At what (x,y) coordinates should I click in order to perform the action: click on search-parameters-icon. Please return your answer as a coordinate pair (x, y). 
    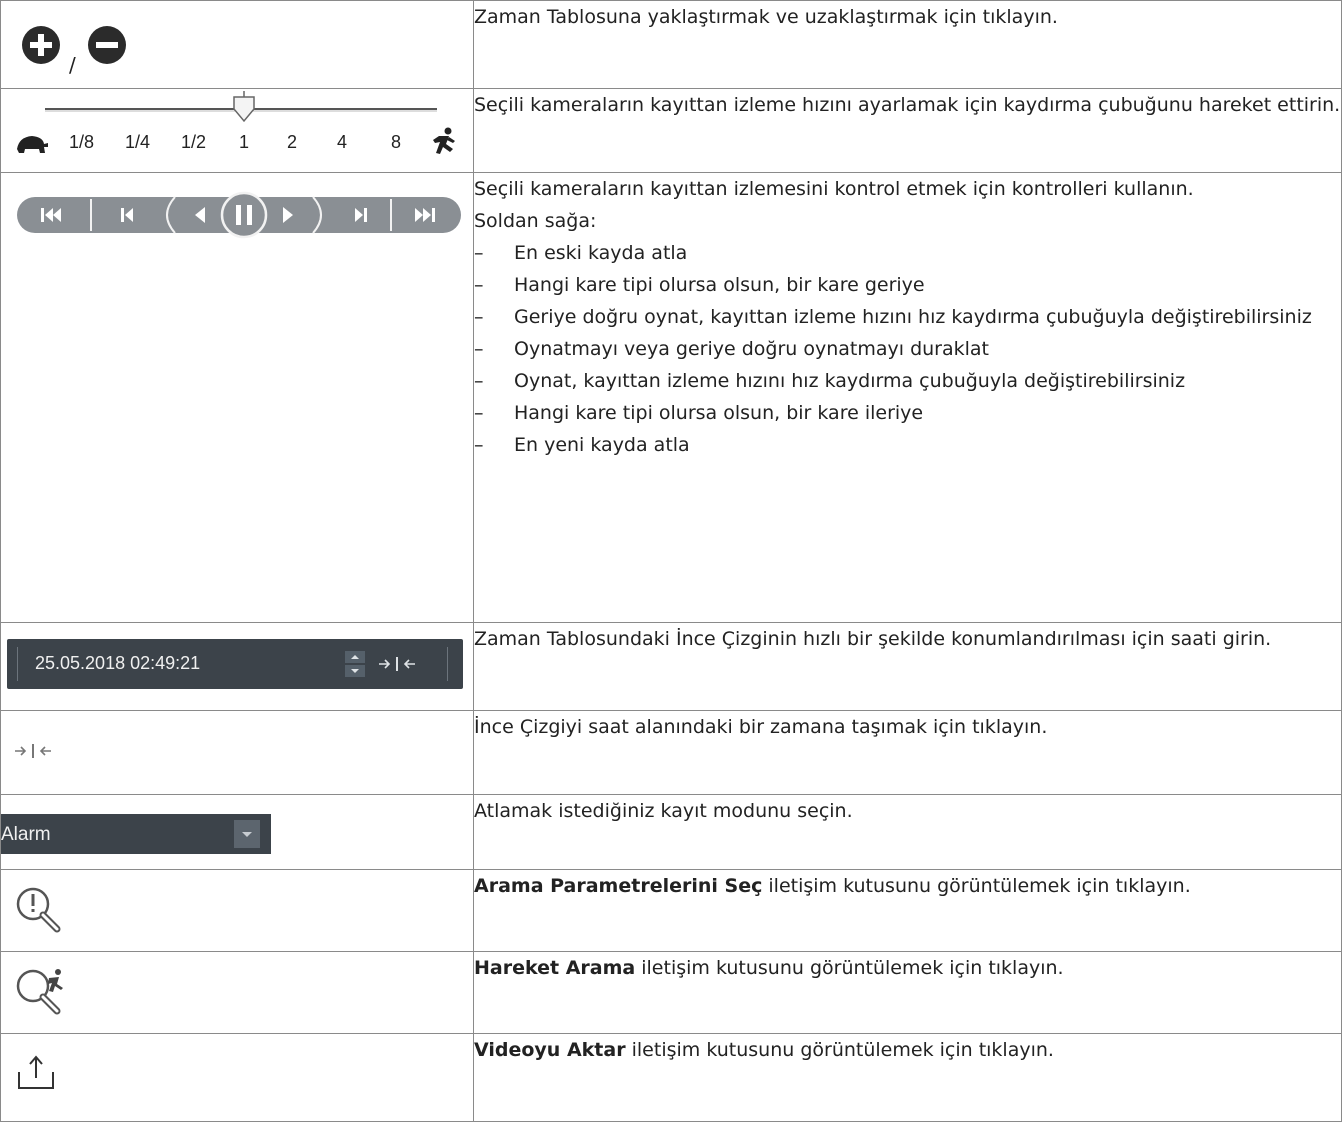
    Looking at the image, I should click on (39, 911).